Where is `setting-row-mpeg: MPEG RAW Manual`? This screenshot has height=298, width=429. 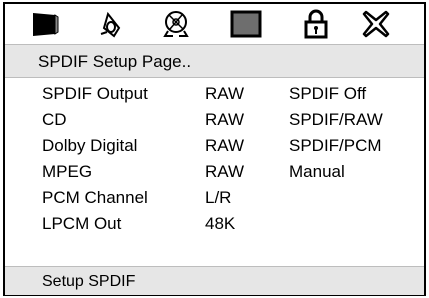
setting-row-mpeg: MPEG RAW Manual is located at coordinates (214, 174).